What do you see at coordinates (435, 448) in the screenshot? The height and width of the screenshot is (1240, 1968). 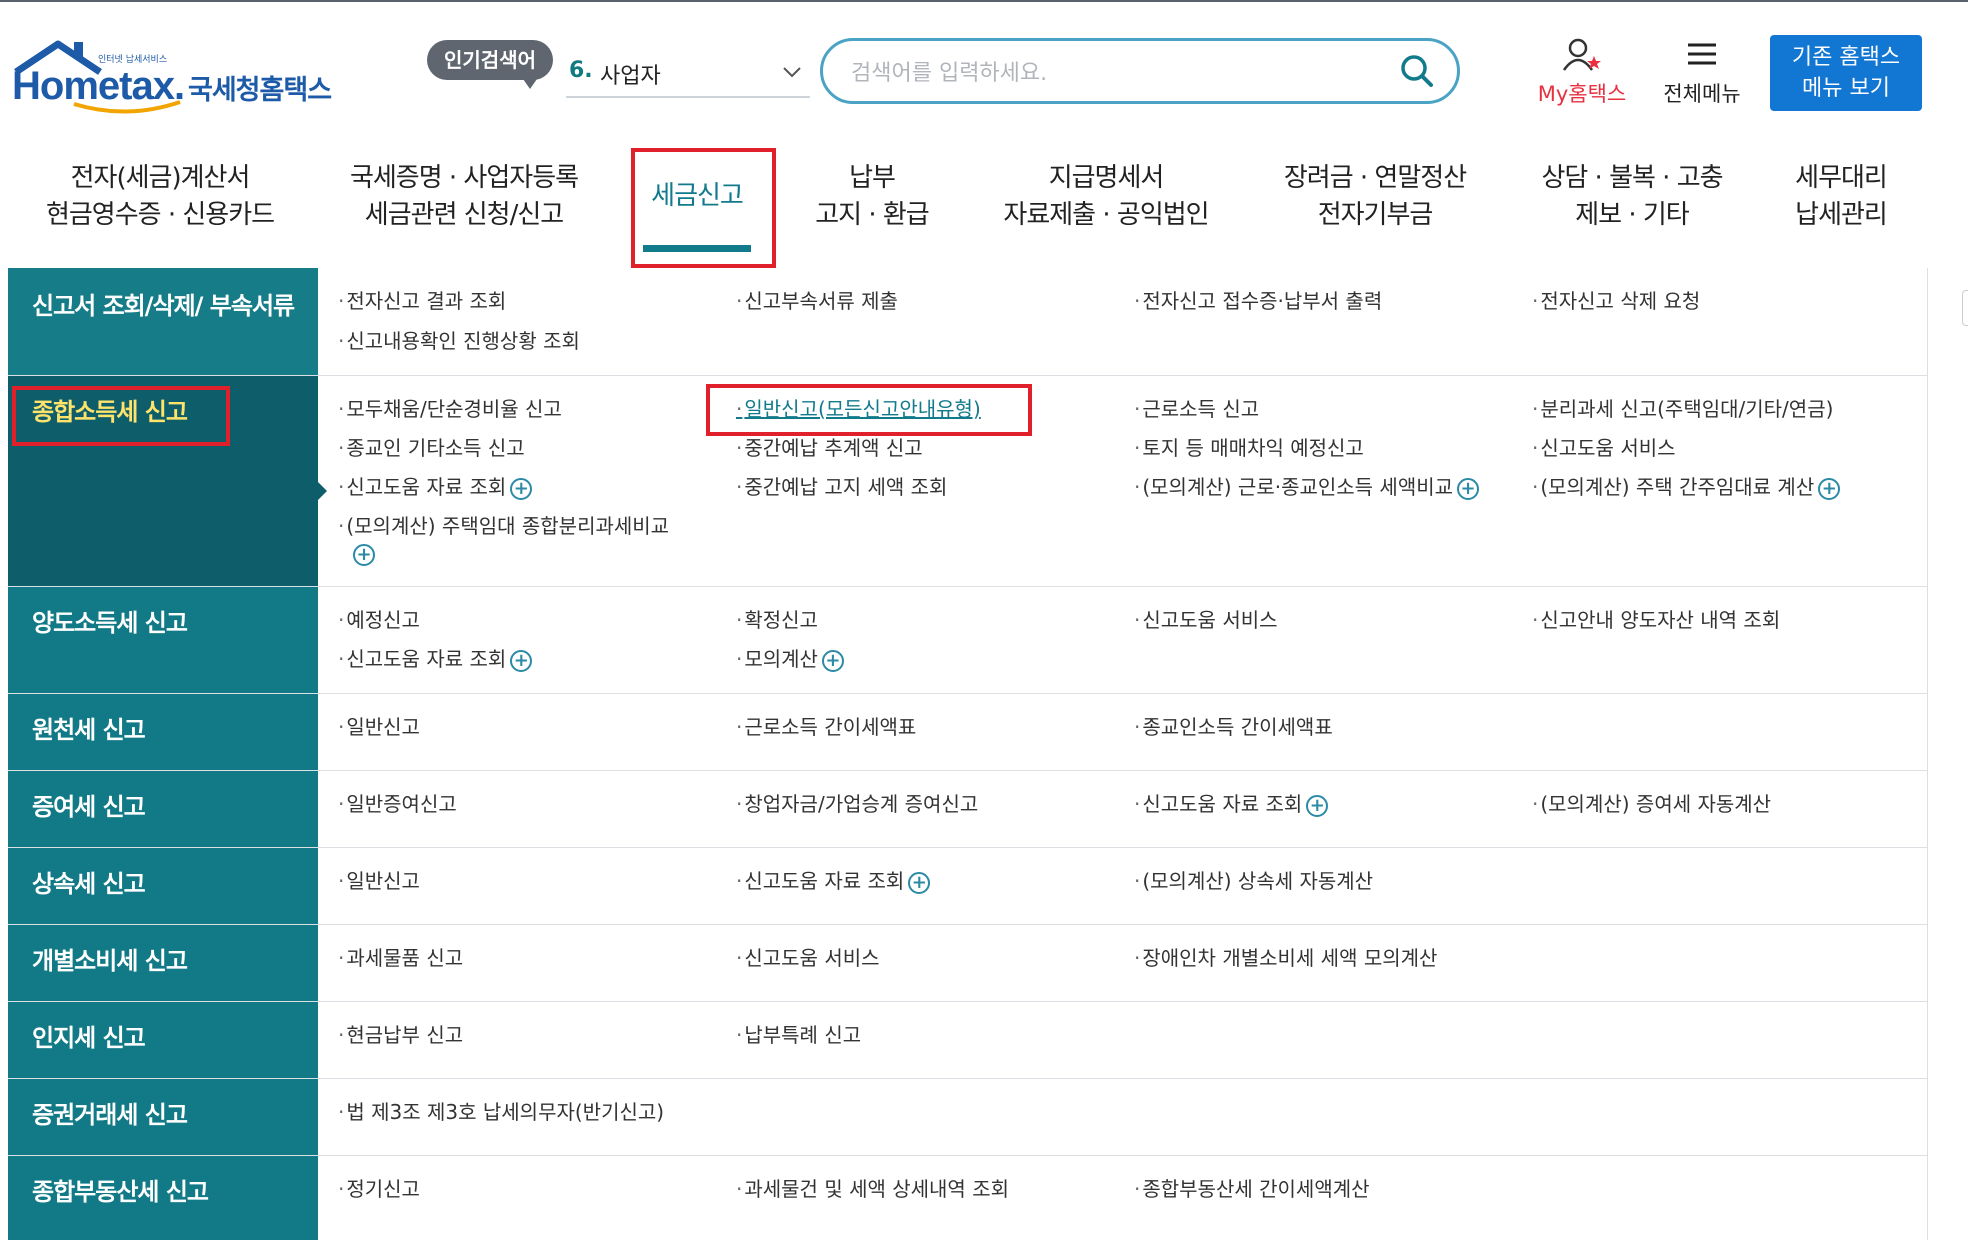 I see `menu-link-text: 종교인 기타소득 신고` at bounding box center [435, 448].